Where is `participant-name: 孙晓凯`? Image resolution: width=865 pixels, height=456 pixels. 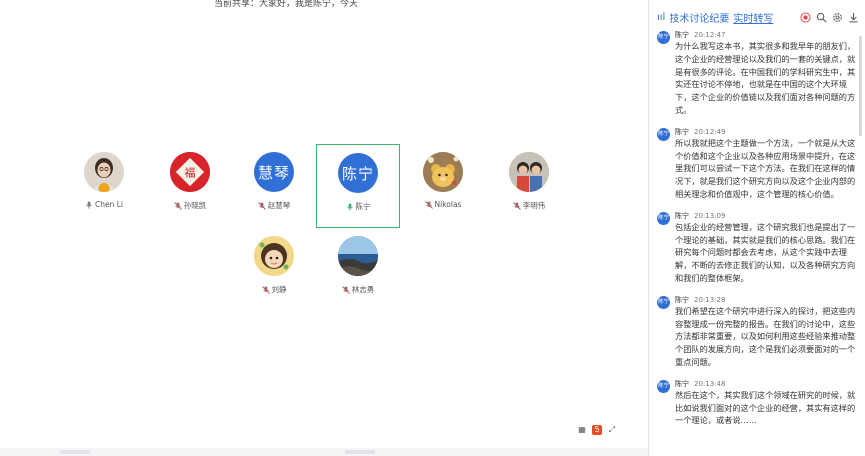
participant-name: 孙晓凯 is located at coordinates (195, 205).